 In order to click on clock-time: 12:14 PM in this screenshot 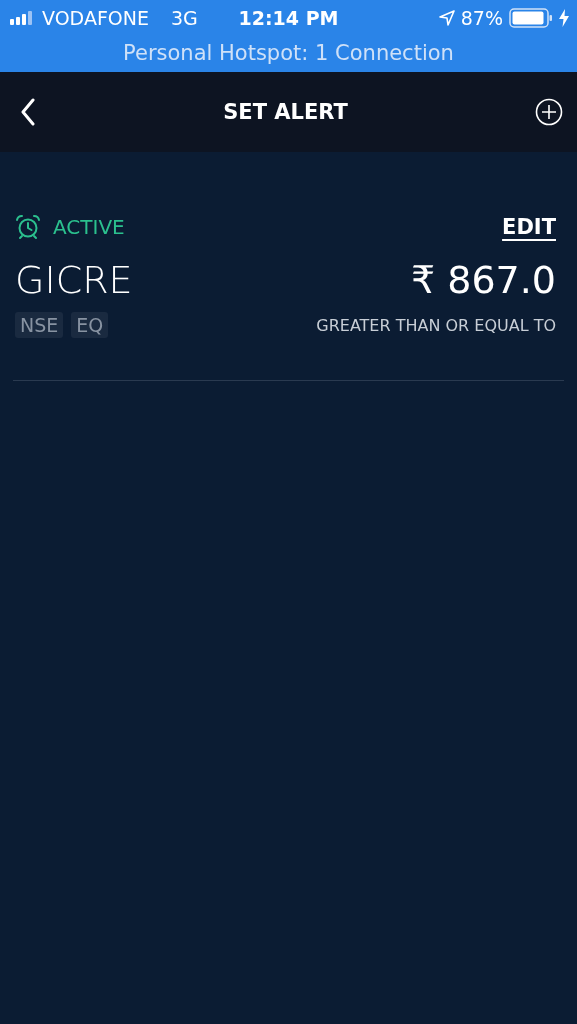, I will do `click(288, 18)`.